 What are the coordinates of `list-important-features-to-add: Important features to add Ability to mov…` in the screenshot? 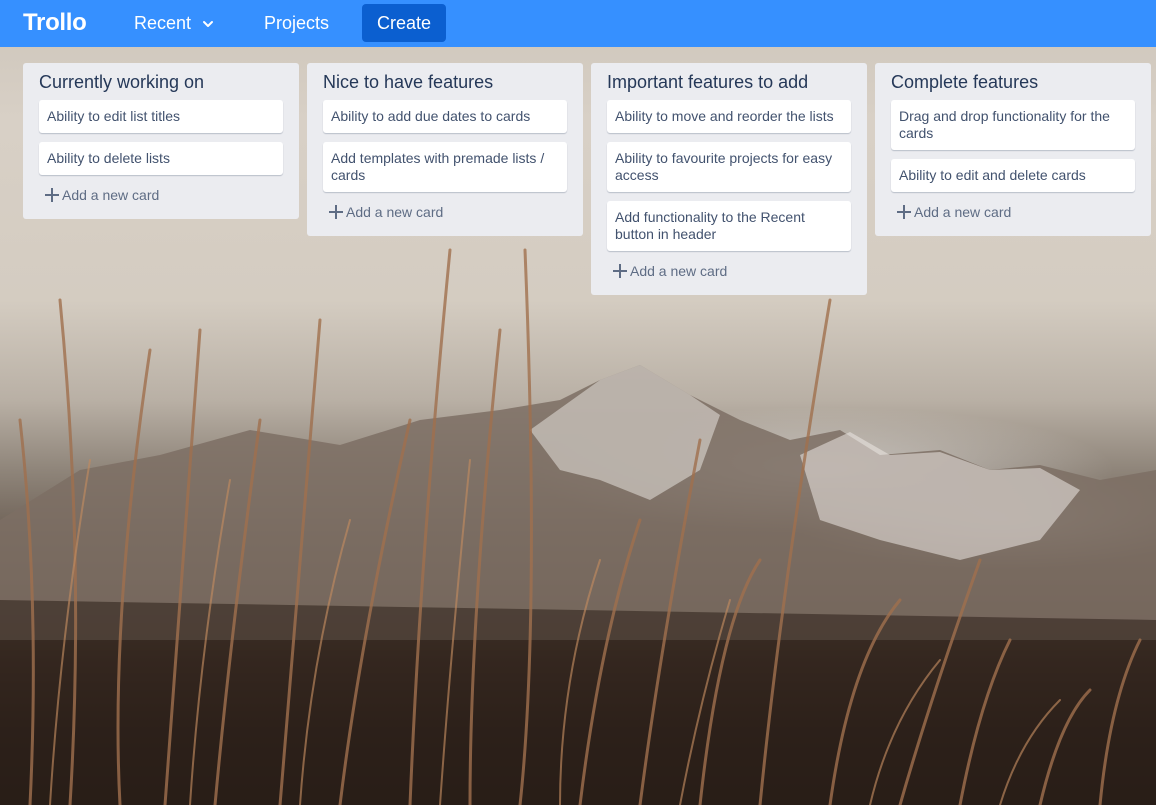 It's located at (729, 179).